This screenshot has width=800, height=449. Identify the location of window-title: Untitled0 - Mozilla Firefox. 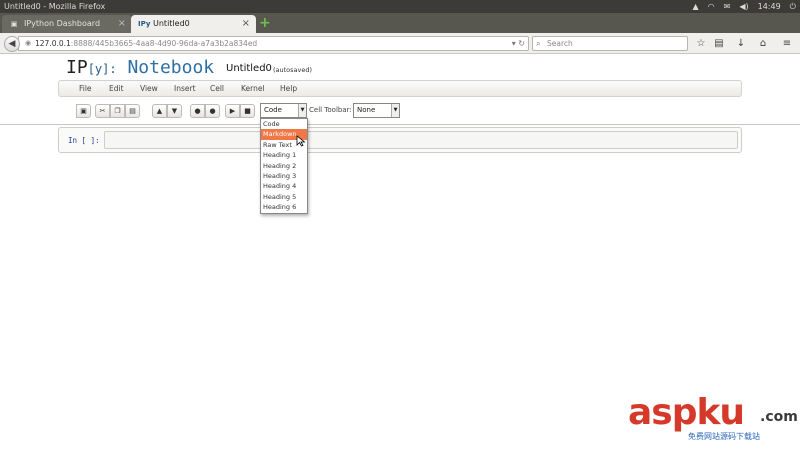
(55, 6).